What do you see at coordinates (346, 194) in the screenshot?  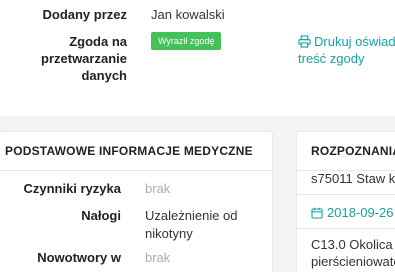 I see `diagnosis-divider` at bounding box center [346, 194].